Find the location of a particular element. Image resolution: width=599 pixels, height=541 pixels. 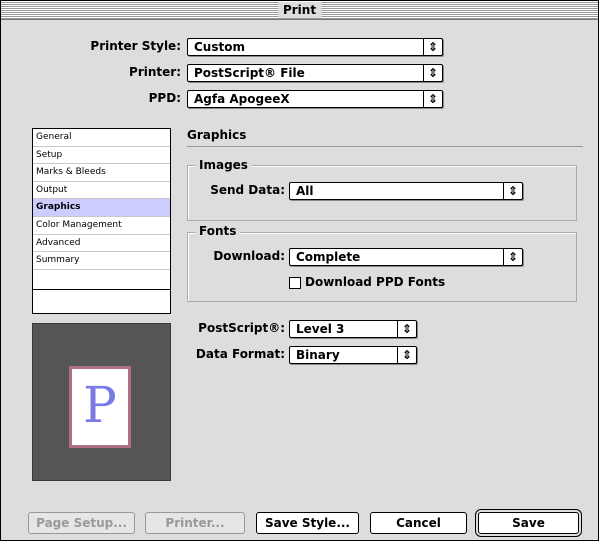

postscript-value: Level 3 is located at coordinates (320, 329).